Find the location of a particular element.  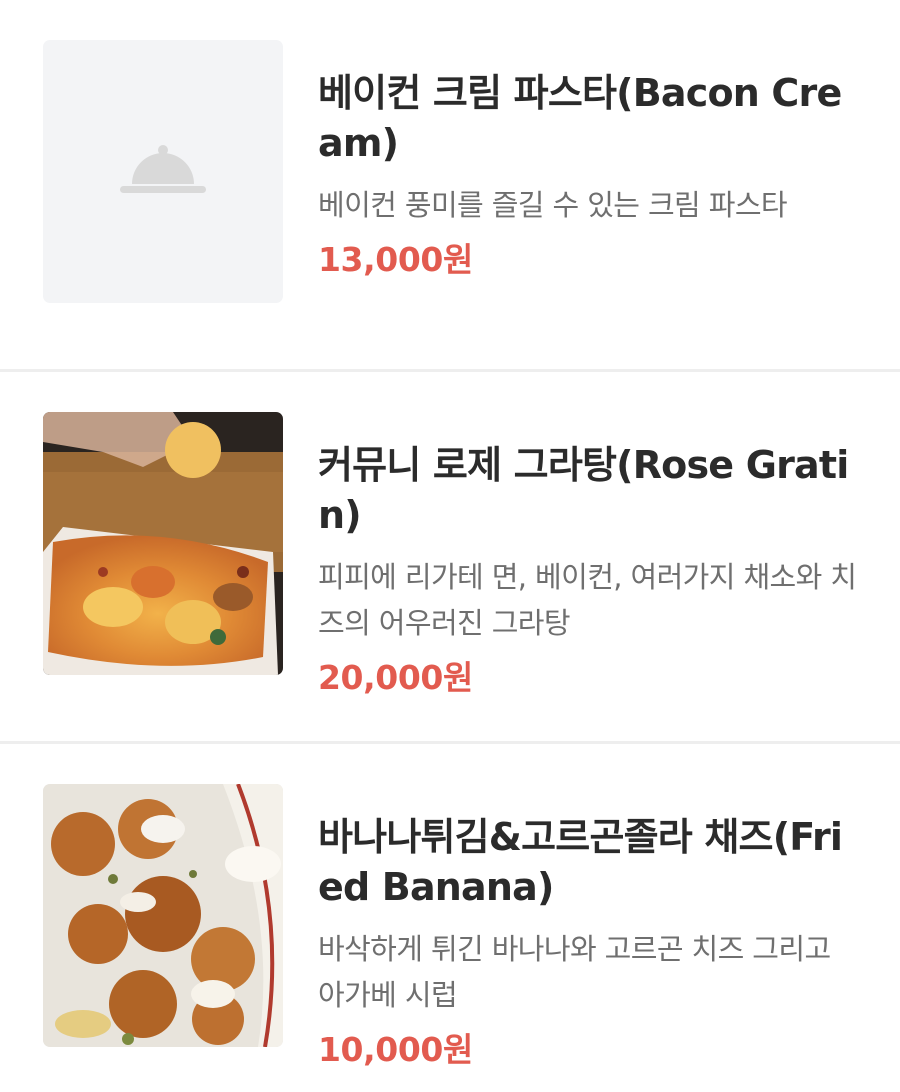

menu-item-description: 베이컨 풍미를 즐길 수 있는 크림 파스타 is located at coordinates (553, 205).